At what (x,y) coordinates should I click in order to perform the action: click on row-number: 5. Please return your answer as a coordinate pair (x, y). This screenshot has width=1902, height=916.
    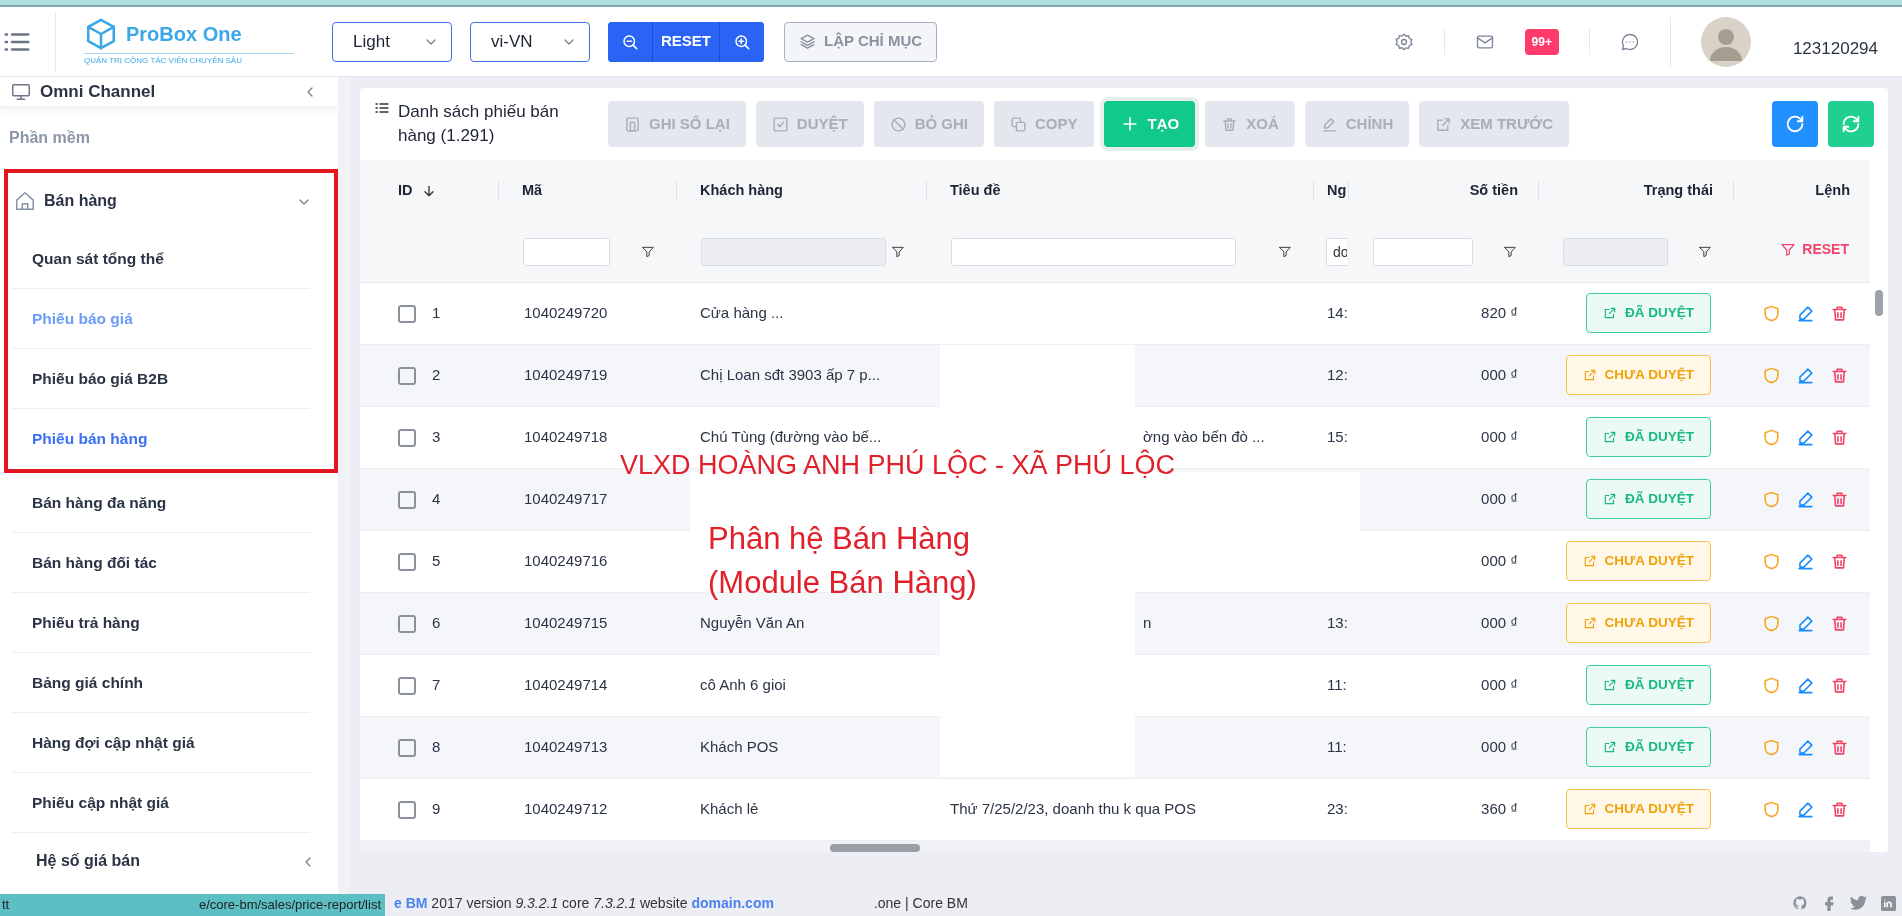
    Looking at the image, I should click on (436, 560).